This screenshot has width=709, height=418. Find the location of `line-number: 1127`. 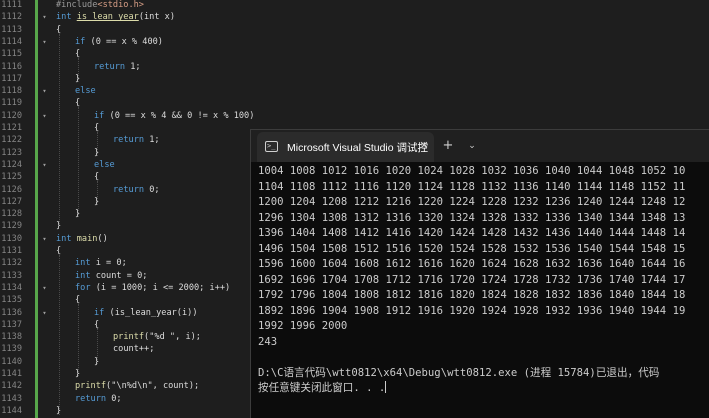

line-number: 1127 is located at coordinates (11, 201).